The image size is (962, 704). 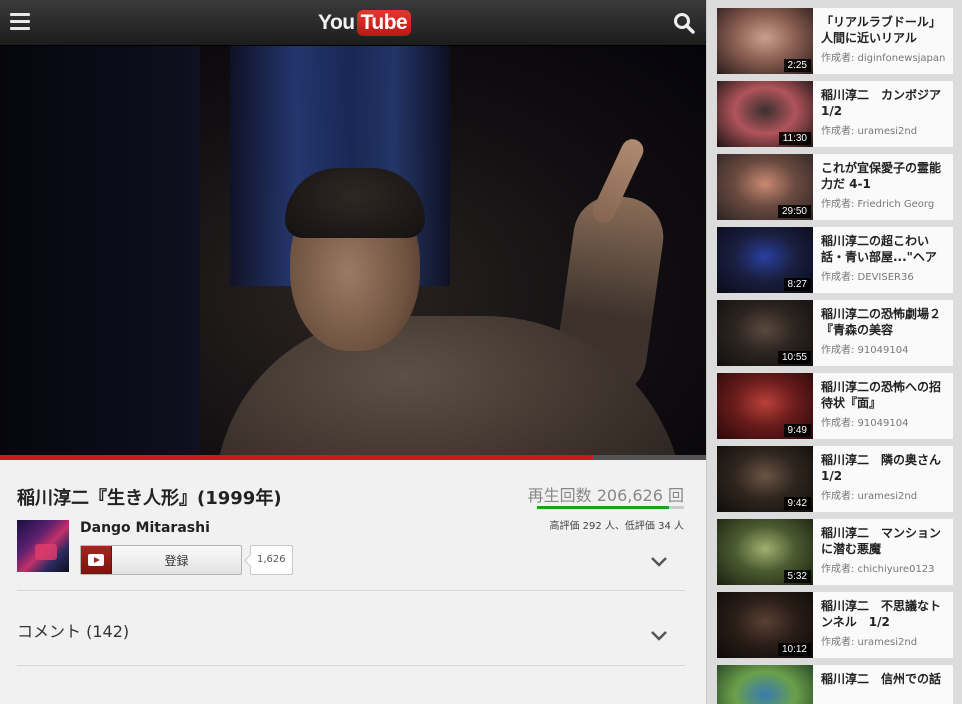 I want to click on video-title: 稲川淳二『生き人形』(1999年), so click(x=149, y=498).